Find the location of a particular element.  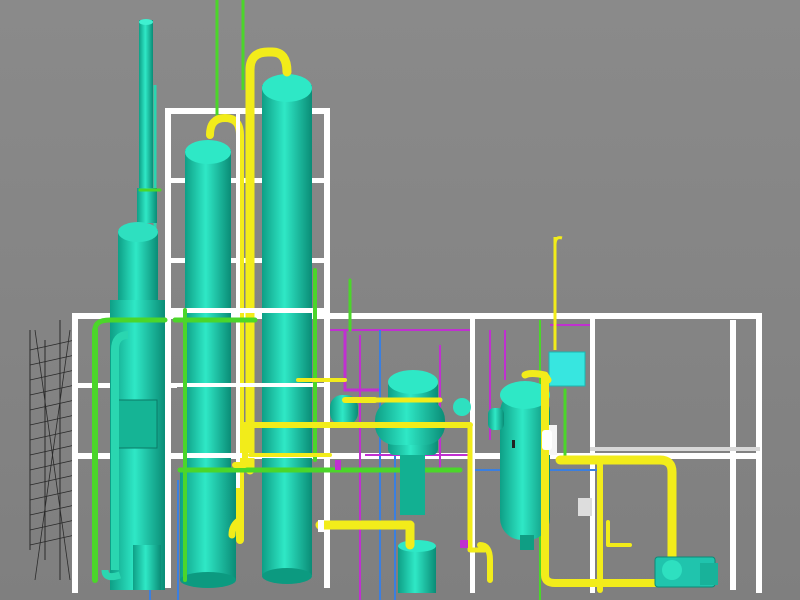

ladder-tower is located at coordinates (52, 455).